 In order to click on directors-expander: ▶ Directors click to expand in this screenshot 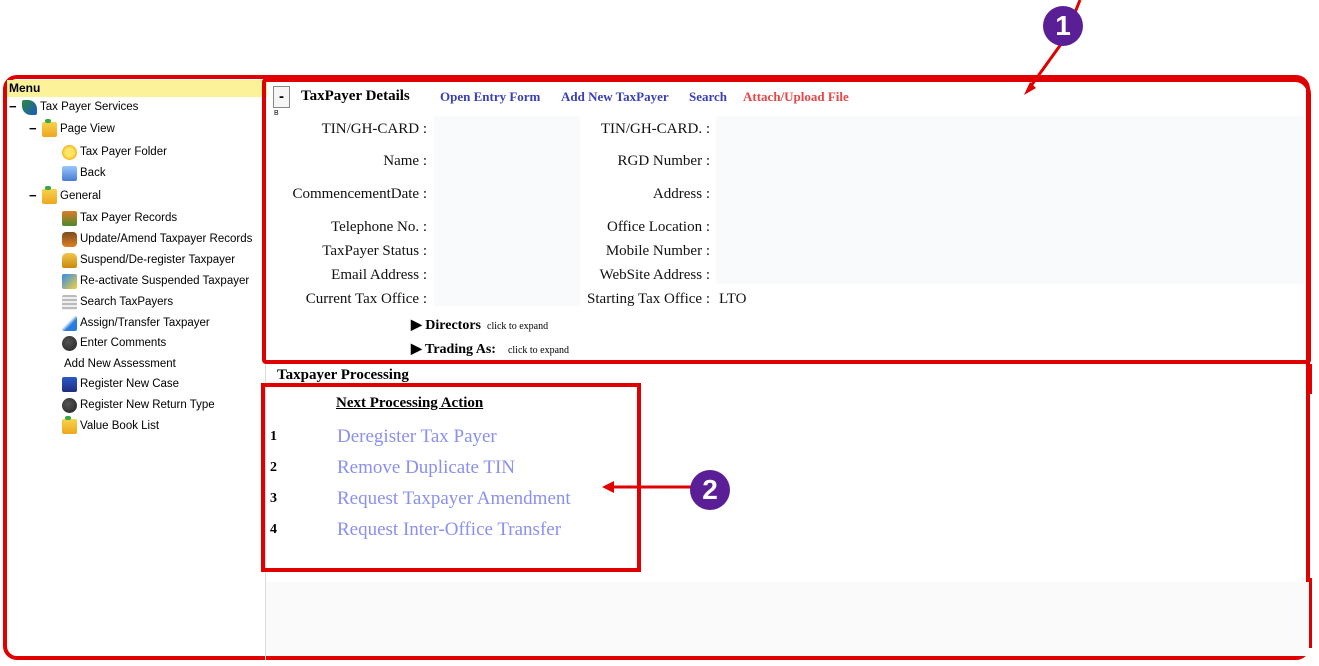, I will do `click(479, 325)`.